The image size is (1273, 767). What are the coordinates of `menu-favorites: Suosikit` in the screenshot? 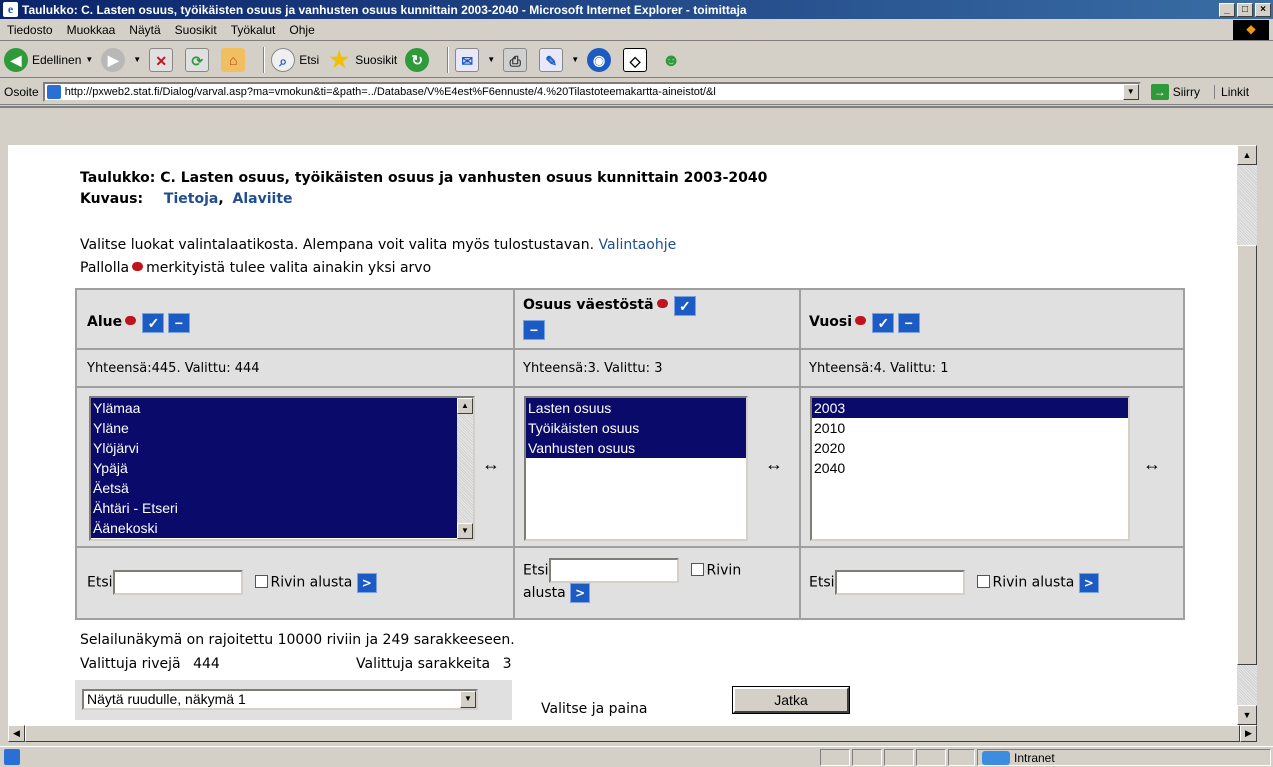 It's located at (196, 30).